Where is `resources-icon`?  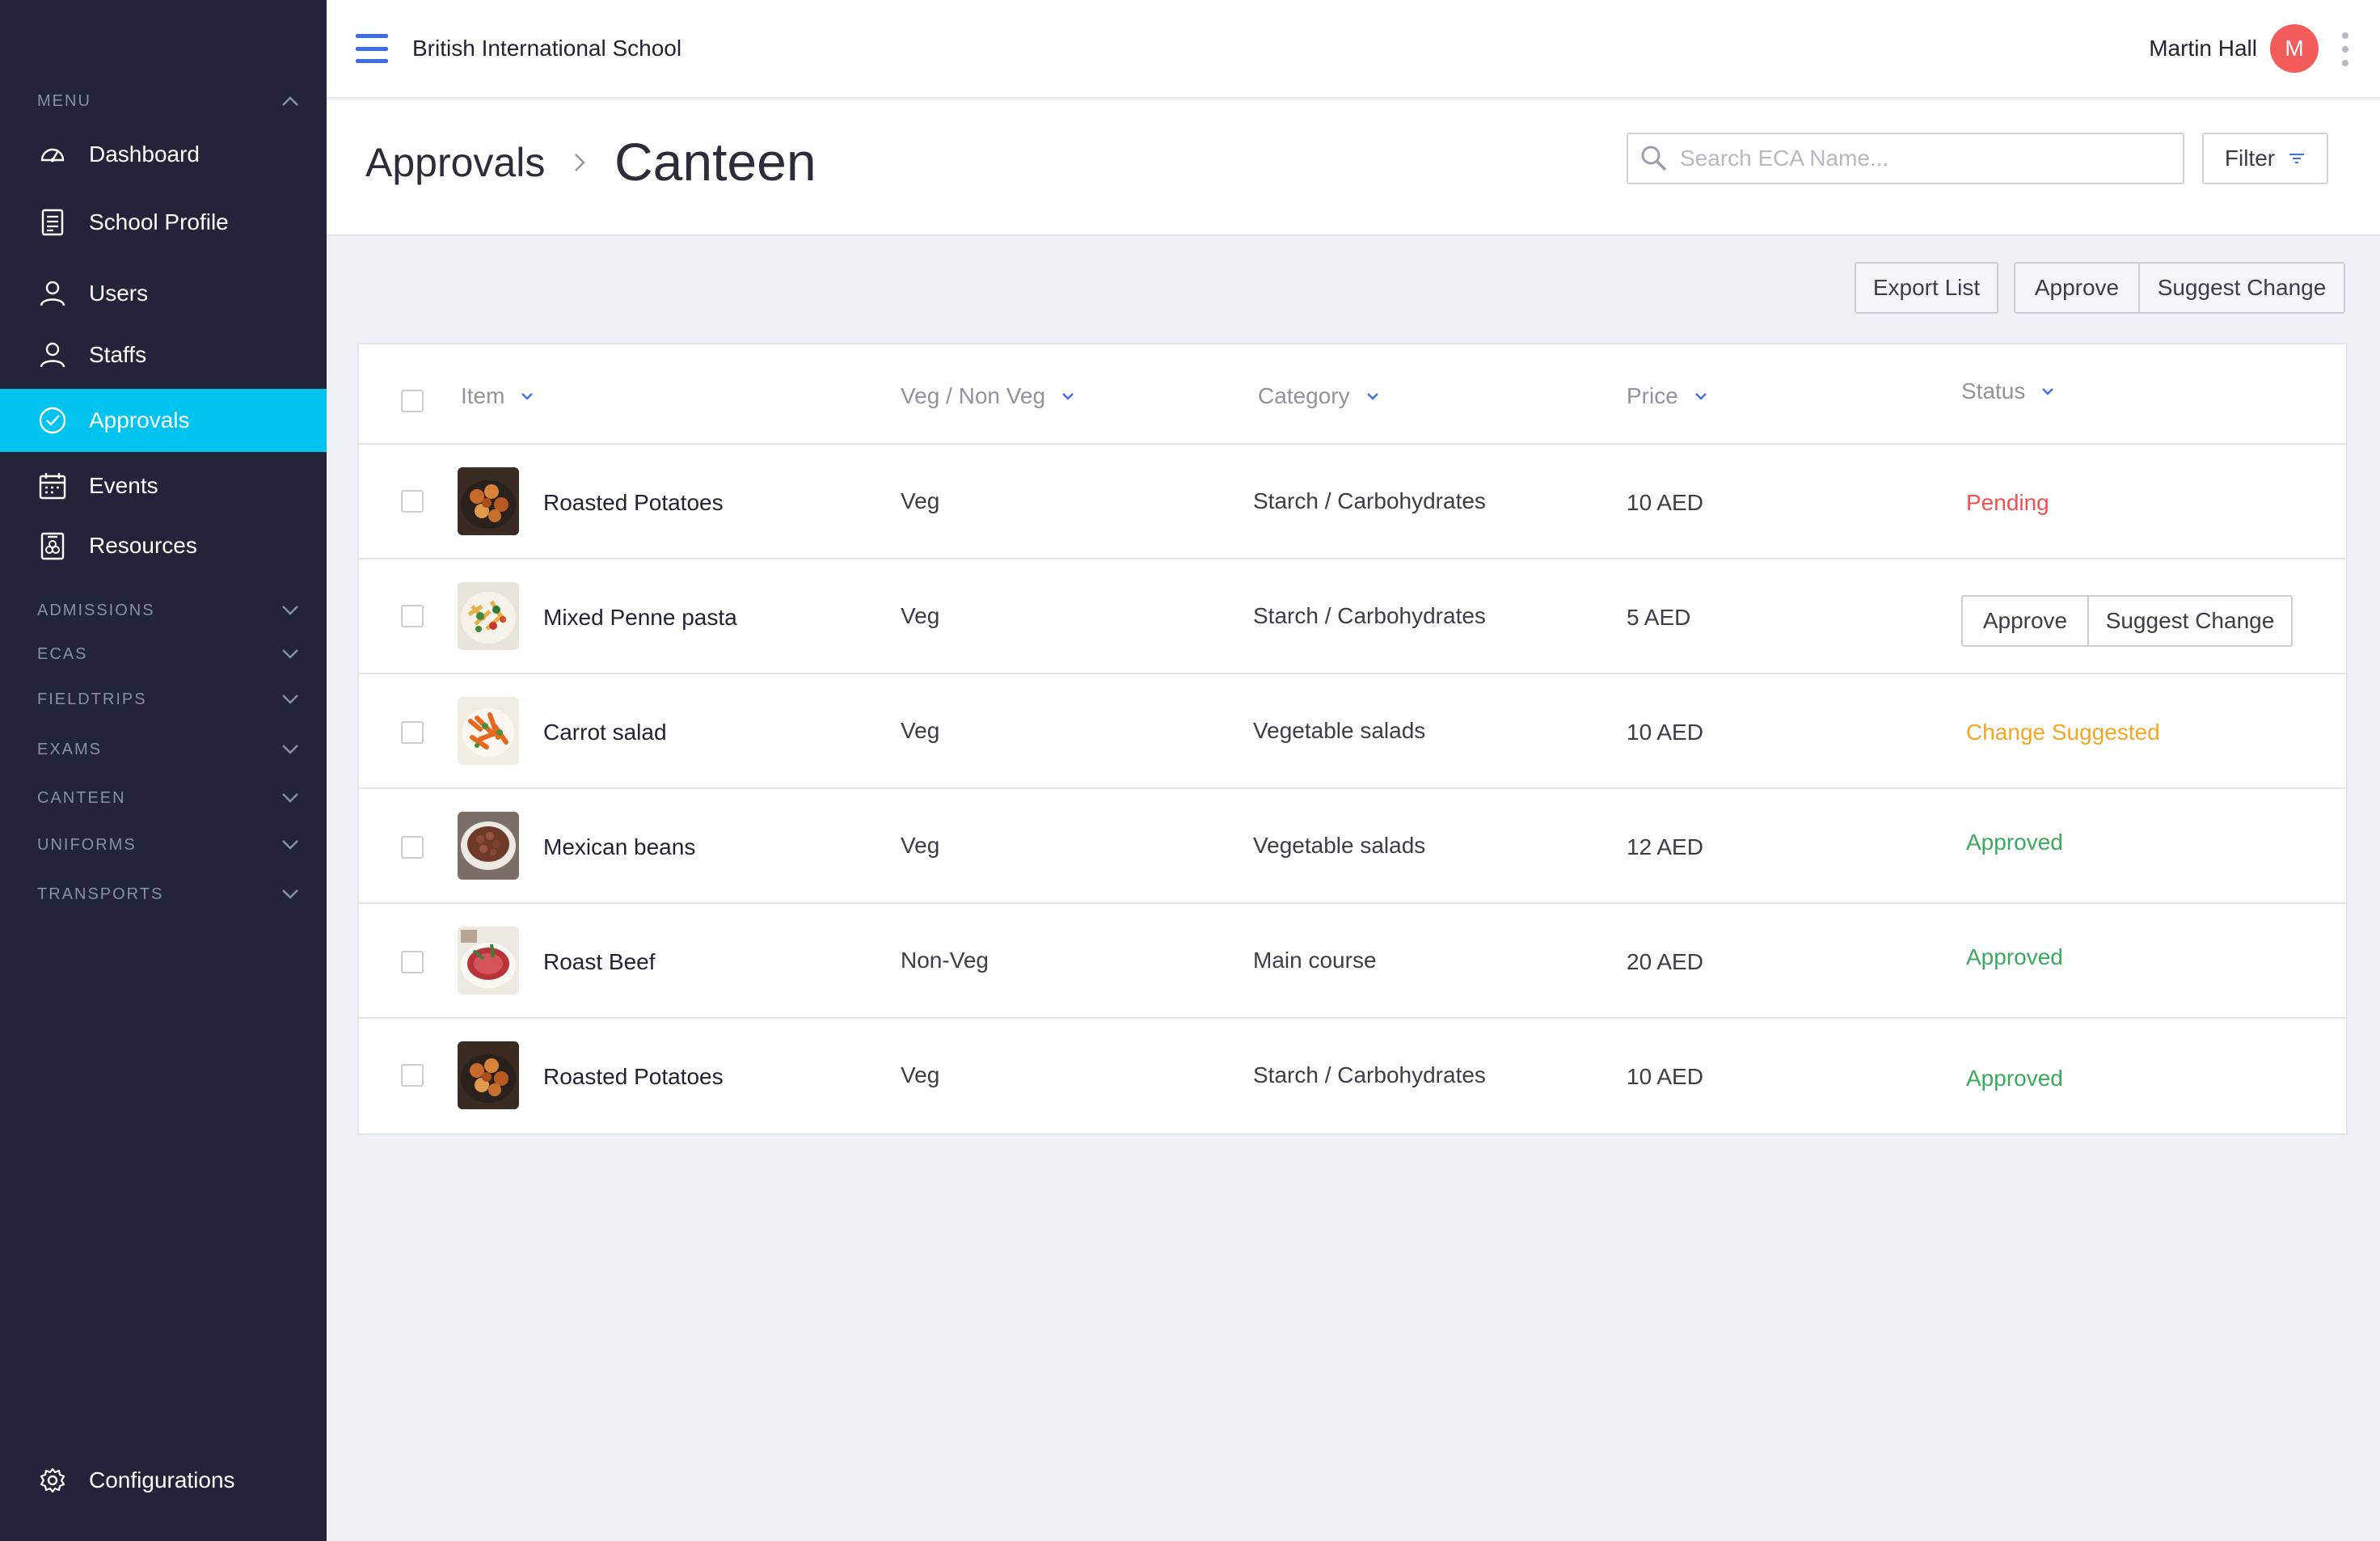
resources-icon is located at coordinates (52, 545).